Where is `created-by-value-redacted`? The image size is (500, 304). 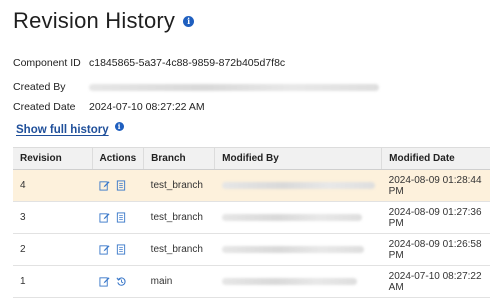 created-by-value-redacted is located at coordinates (234, 87).